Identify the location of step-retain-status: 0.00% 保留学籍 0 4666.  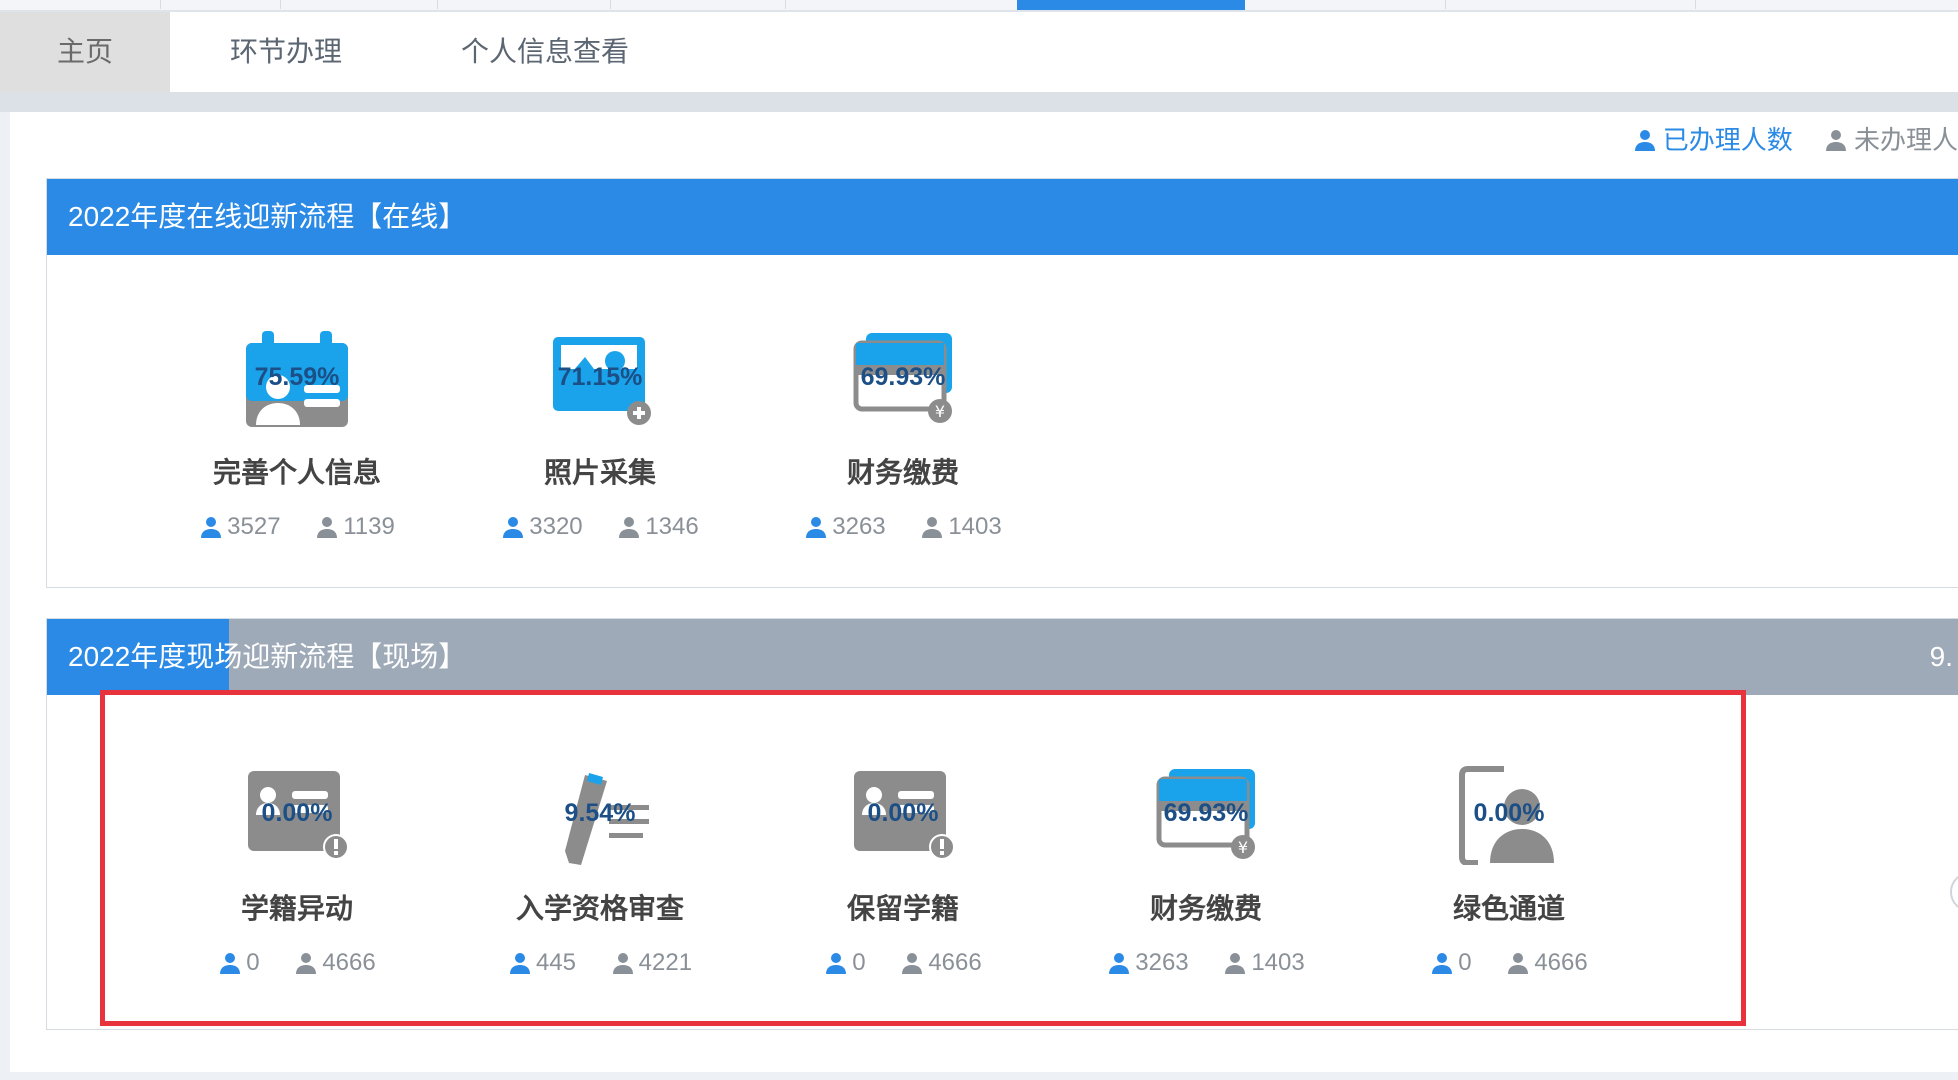
(903, 873).